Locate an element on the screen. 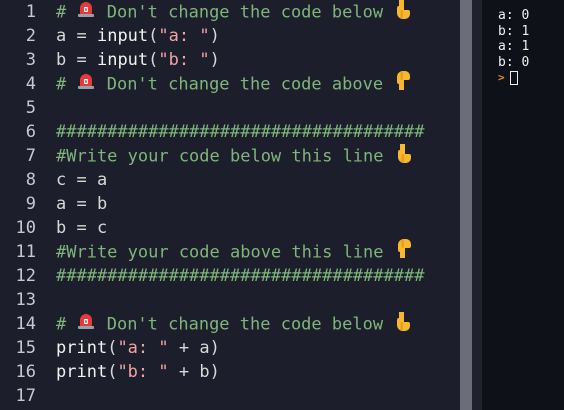 The width and height of the screenshot is (564, 410). code-line: 6 #################################### is located at coordinates (230, 132).